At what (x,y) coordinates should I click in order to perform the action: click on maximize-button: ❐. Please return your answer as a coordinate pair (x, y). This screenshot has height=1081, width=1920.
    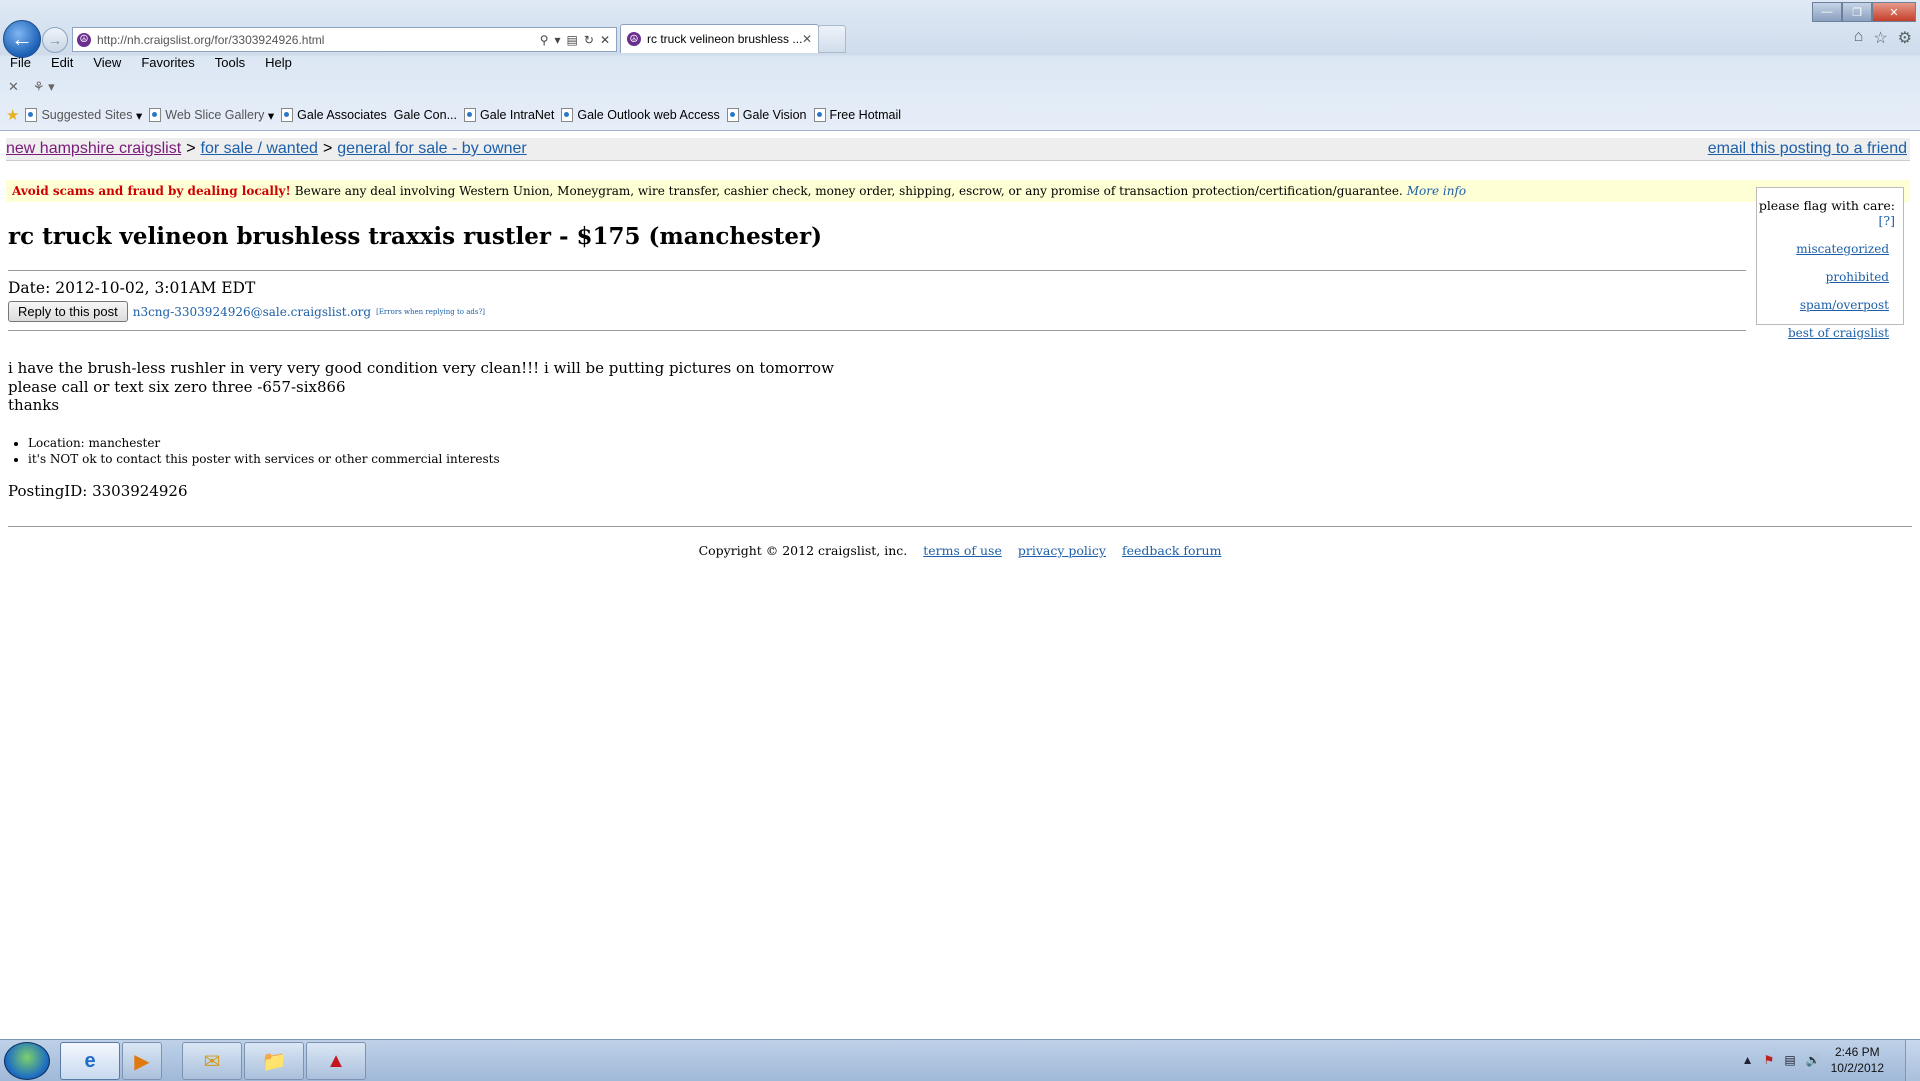
    Looking at the image, I should click on (1857, 12).